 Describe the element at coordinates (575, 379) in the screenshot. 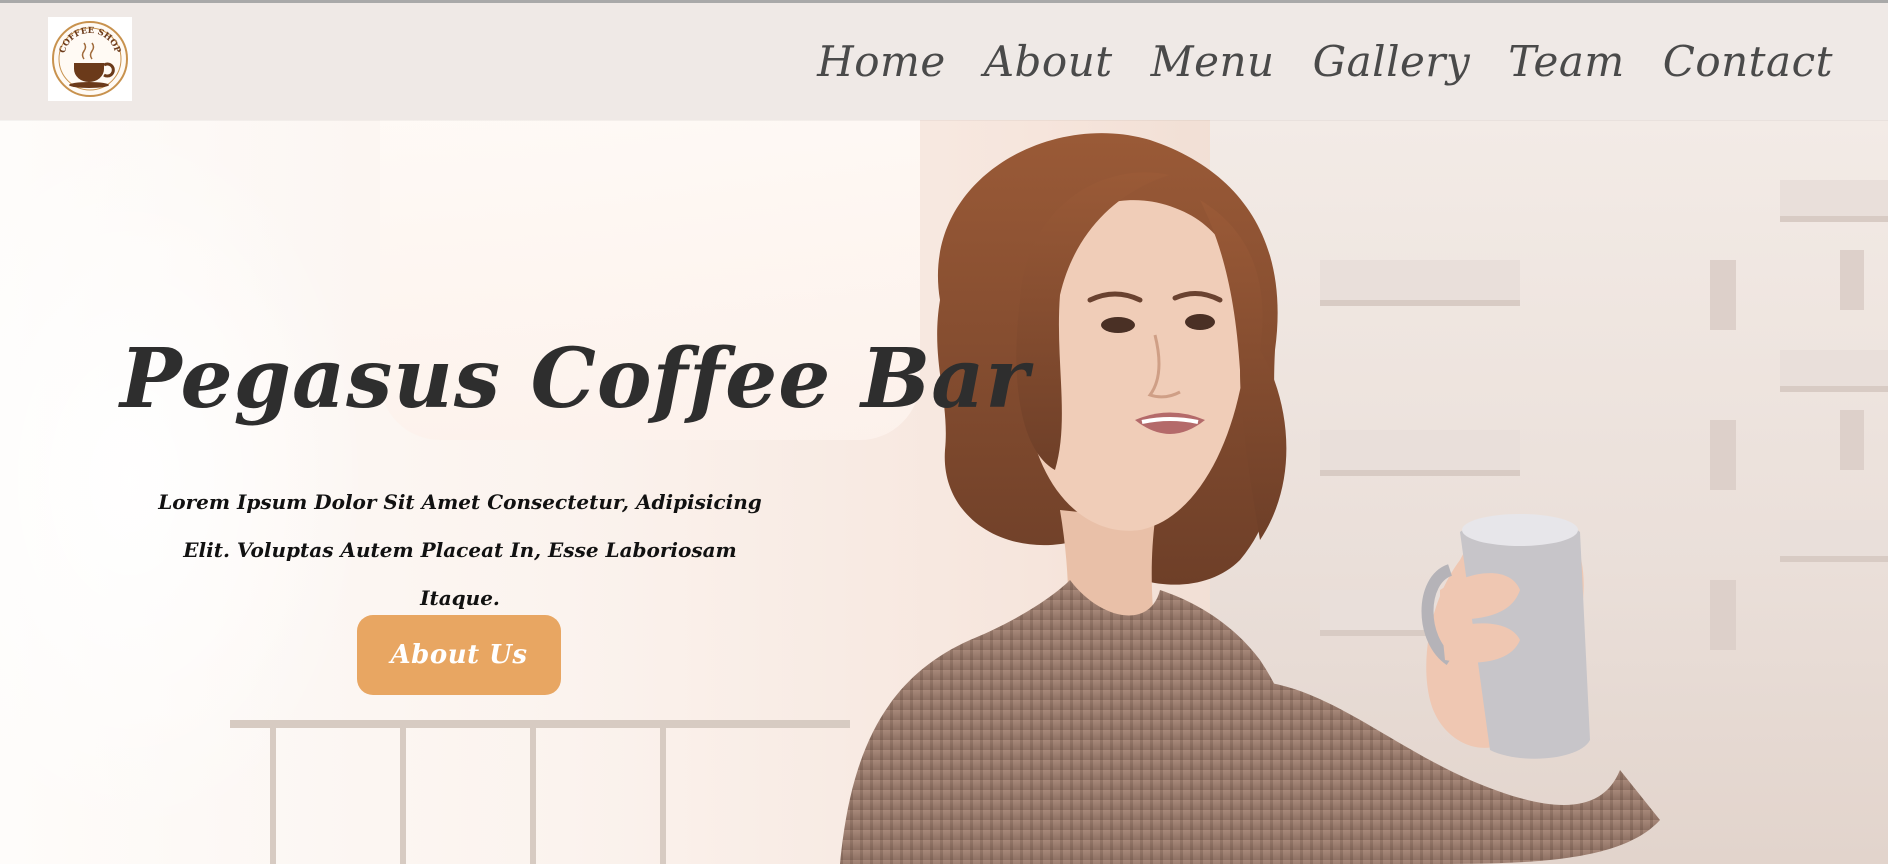

I see `hero-title: Pegasus Coffee Bar` at that location.